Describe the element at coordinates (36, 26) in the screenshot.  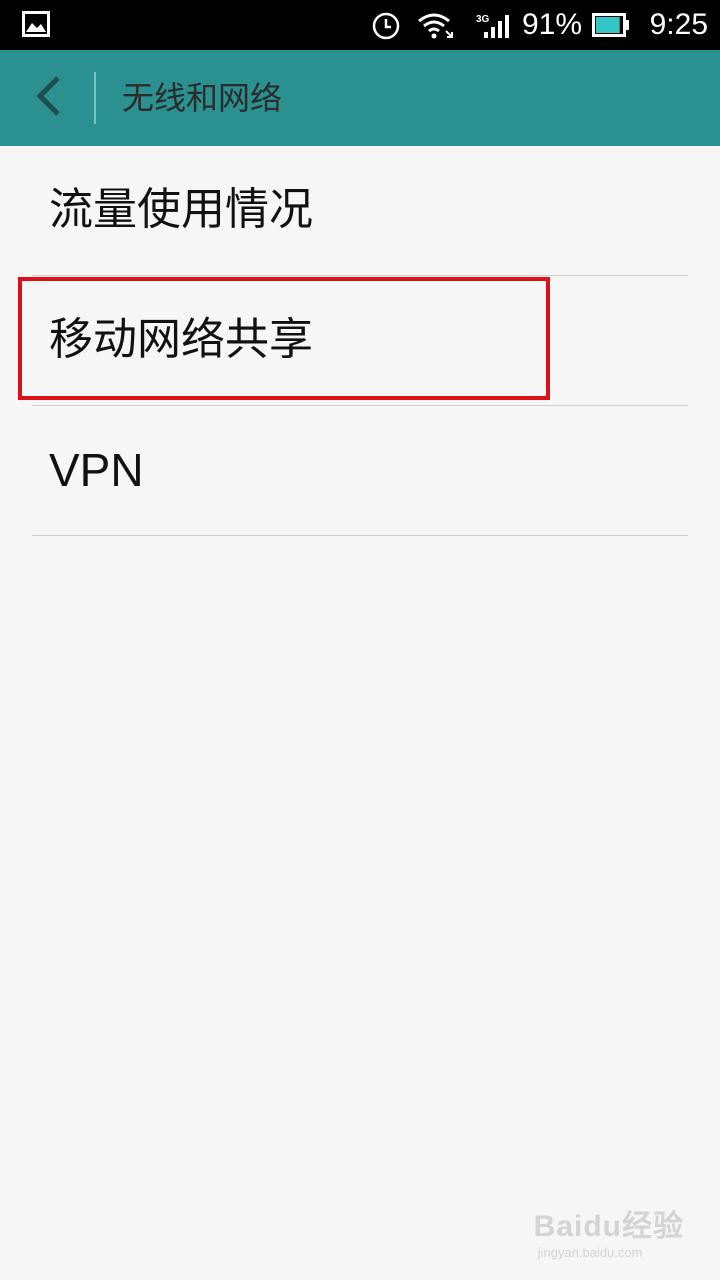
I see `gallery-icon` at that location.